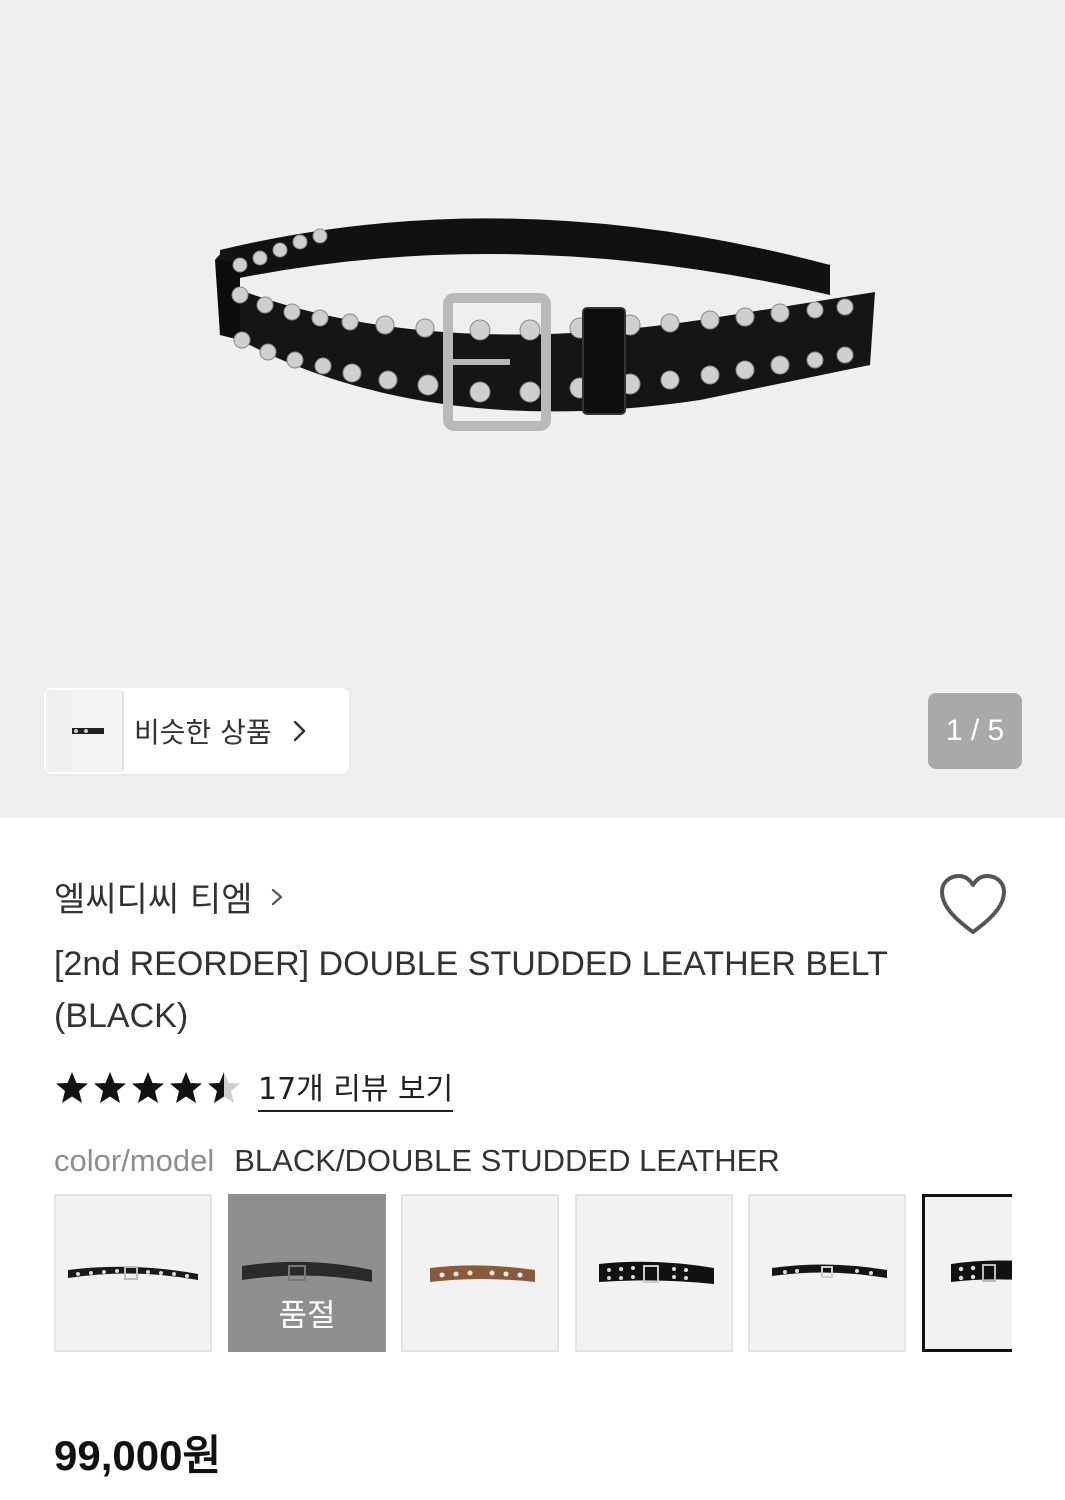  Describe the element at coordinates (975, 731) in the screenshot. I see `image-counter: 1 / 5` at that location.